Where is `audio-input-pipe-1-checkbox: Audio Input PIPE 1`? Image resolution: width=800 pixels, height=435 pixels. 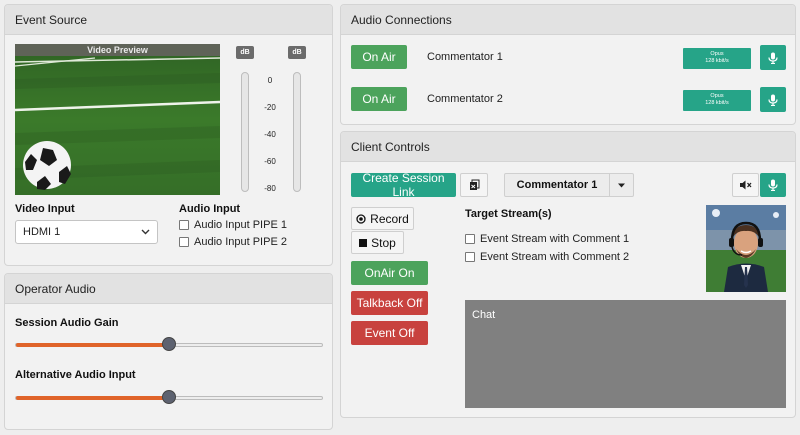 audio-input-pipe-1-checkbox: Audio Input PIPE 1 is located at coordinates (233, 225).